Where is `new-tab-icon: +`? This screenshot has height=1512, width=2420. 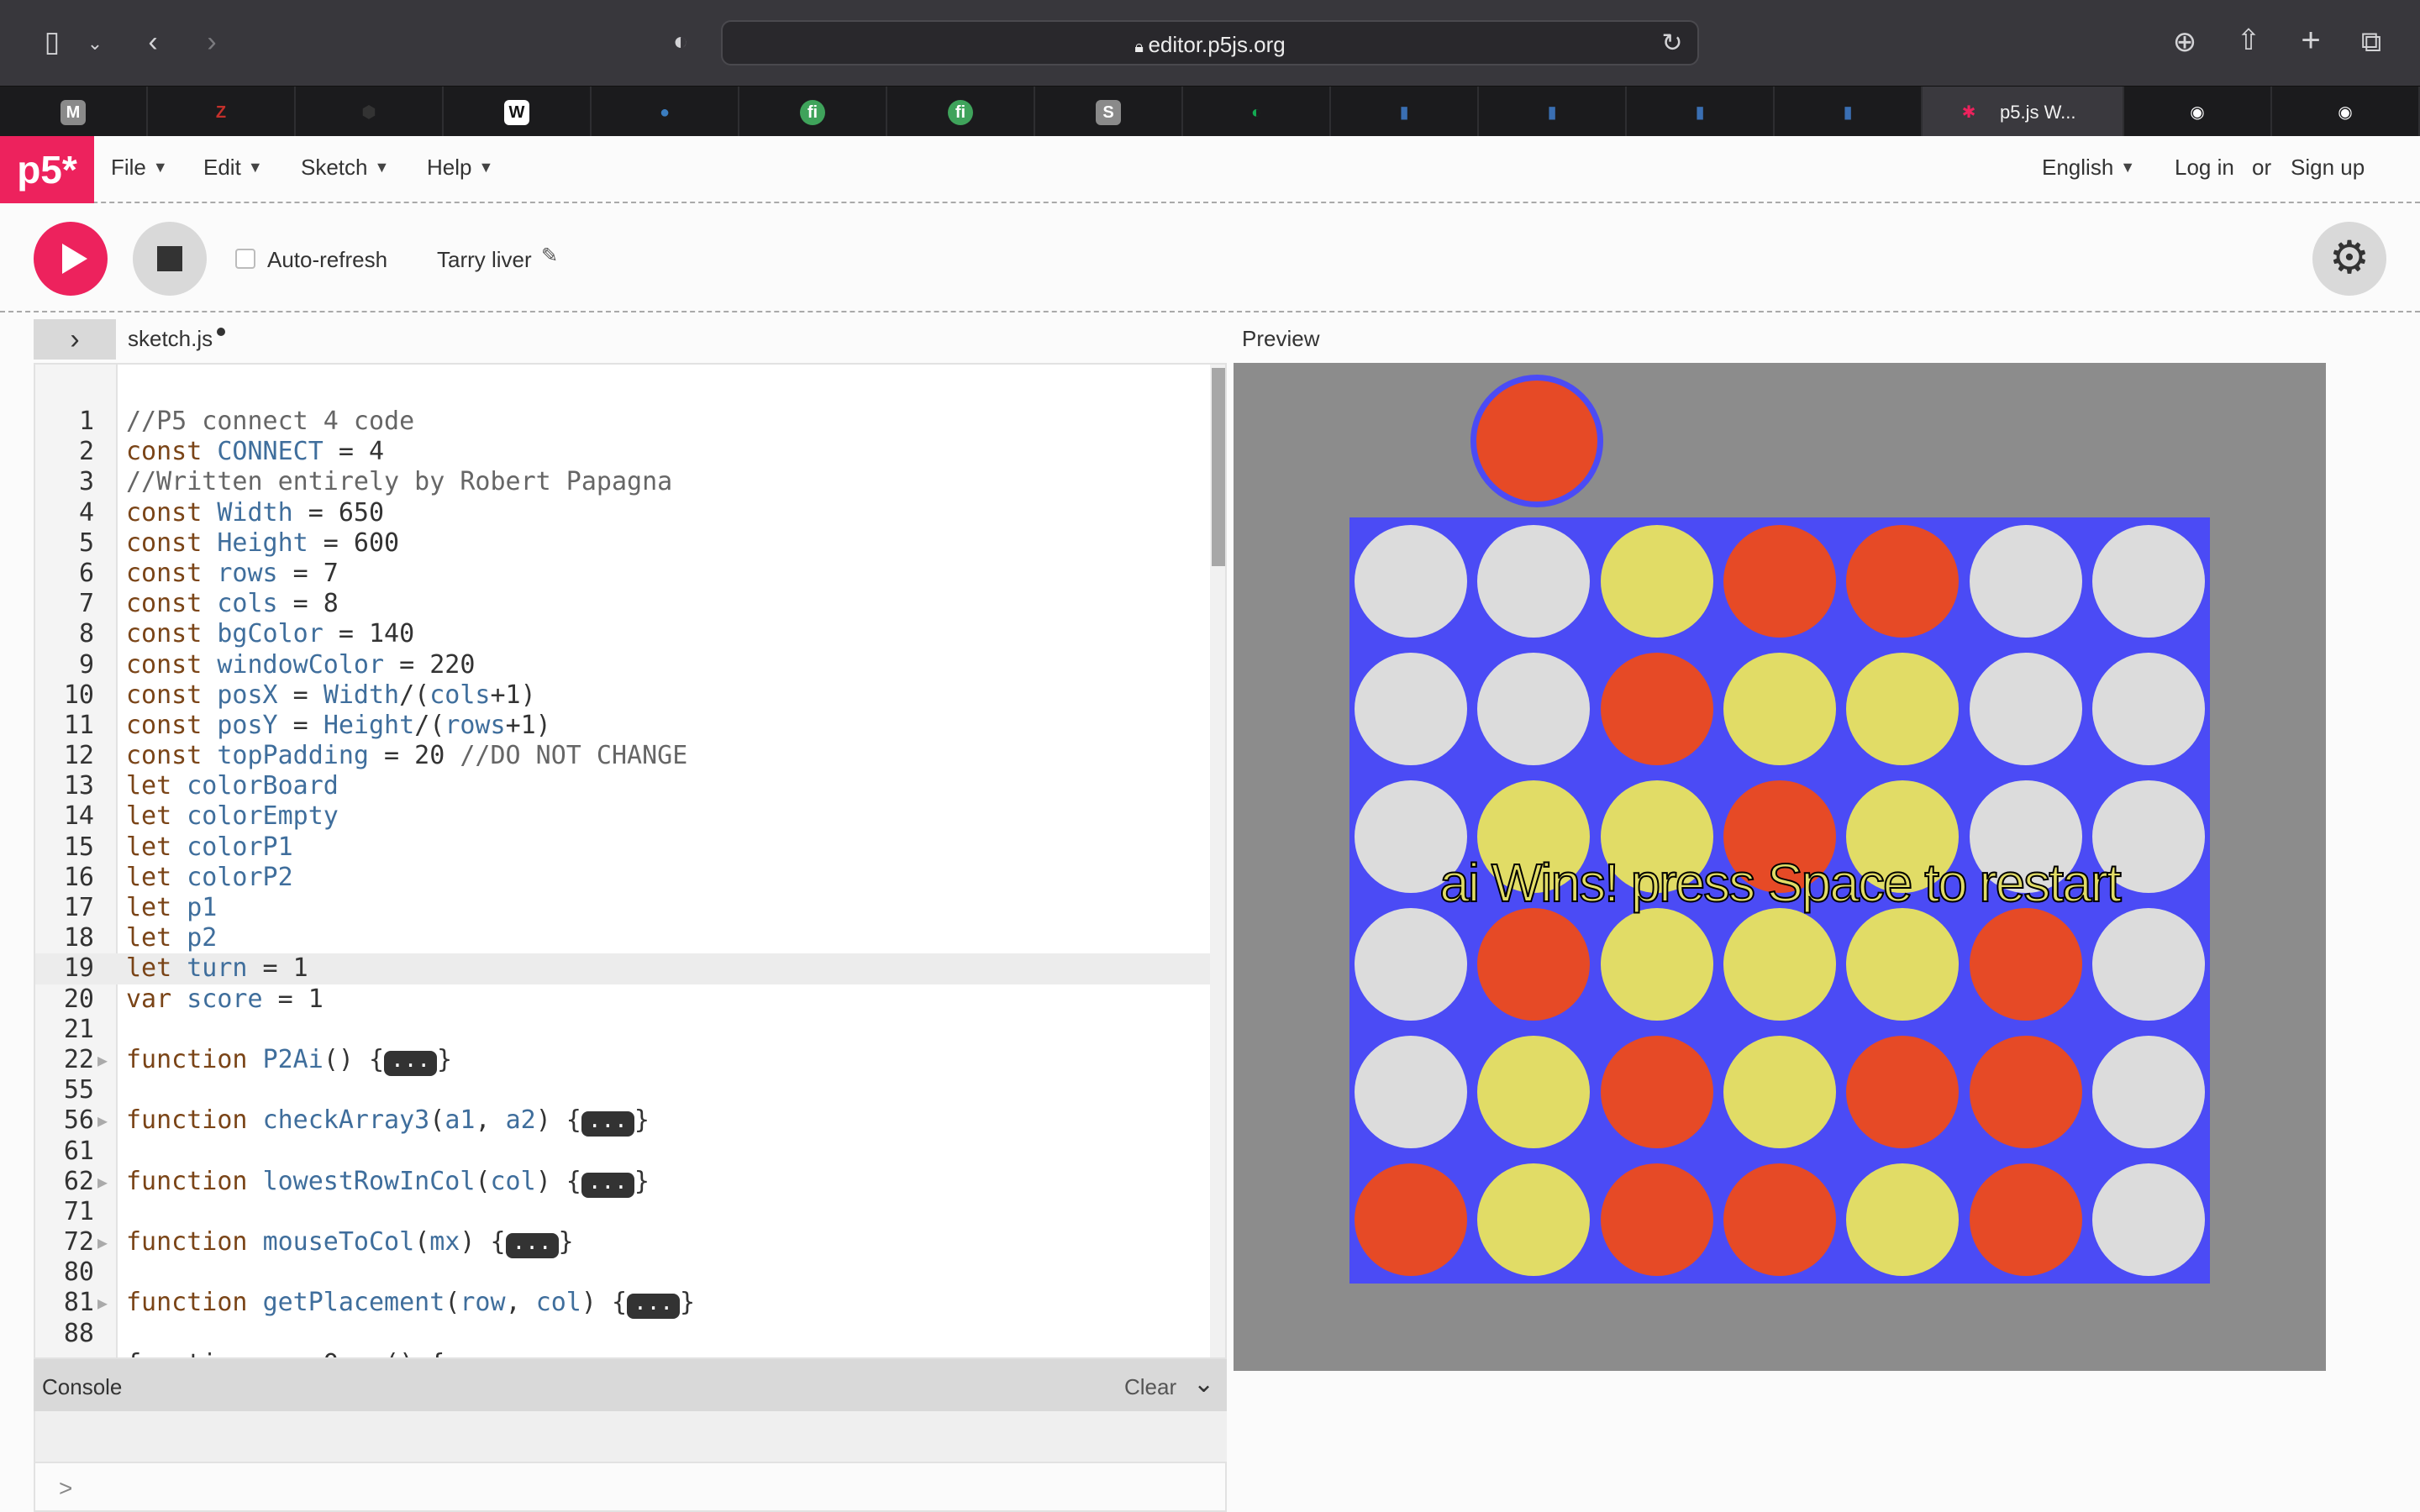
new-tab-icon: + is located at coordinates (2310, 40).